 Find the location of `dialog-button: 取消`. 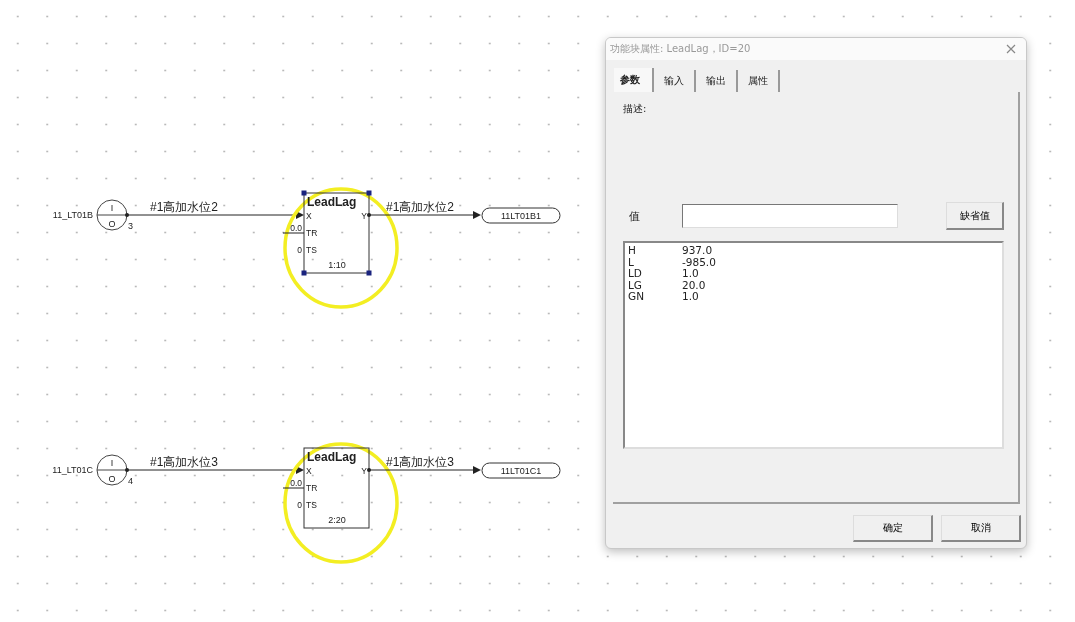

dialog-button: 取消 is located at coordinates (981, 528).